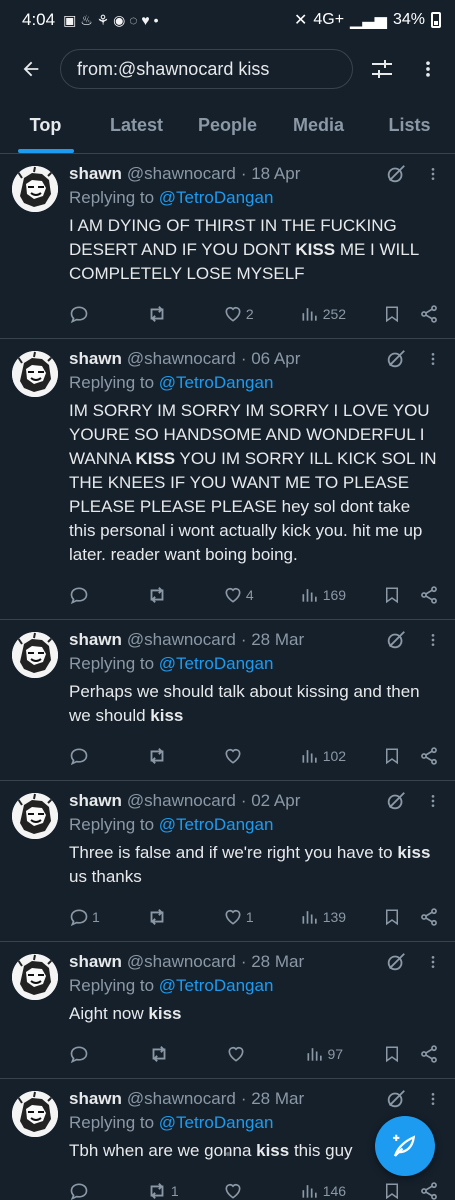  I want to click on views-button: 139, so click(323, 917).